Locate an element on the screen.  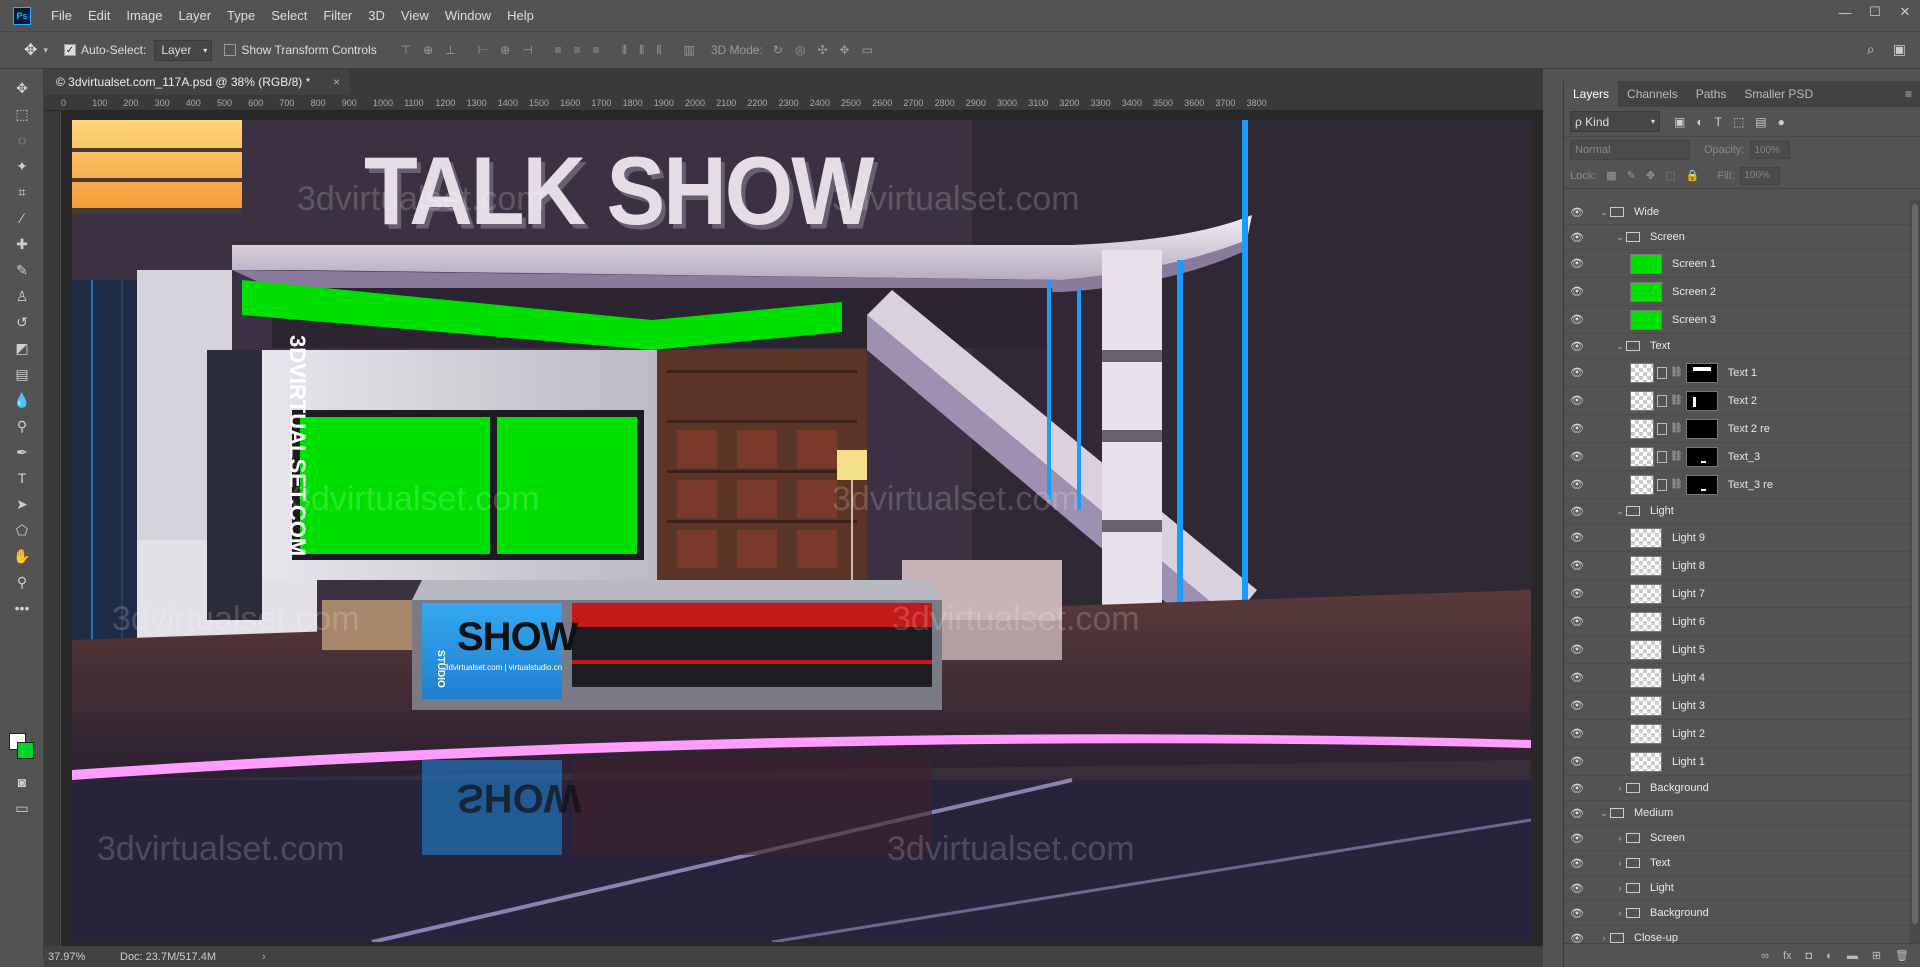
marquee-tool-icon: ⬚ is located at coordinates (22, 114).